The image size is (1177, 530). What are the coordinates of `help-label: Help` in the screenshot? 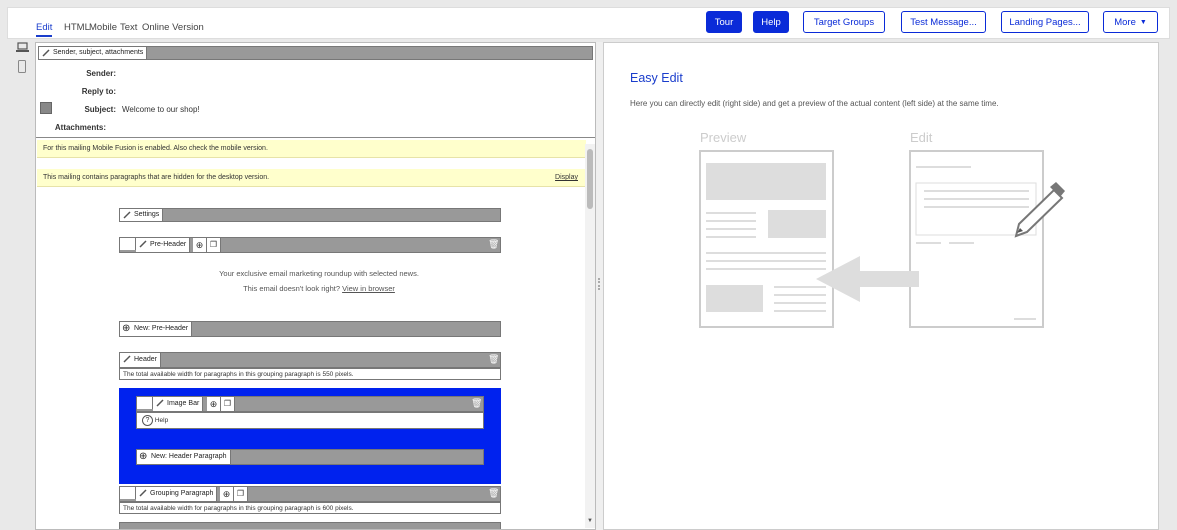 It's located at (161, 420).